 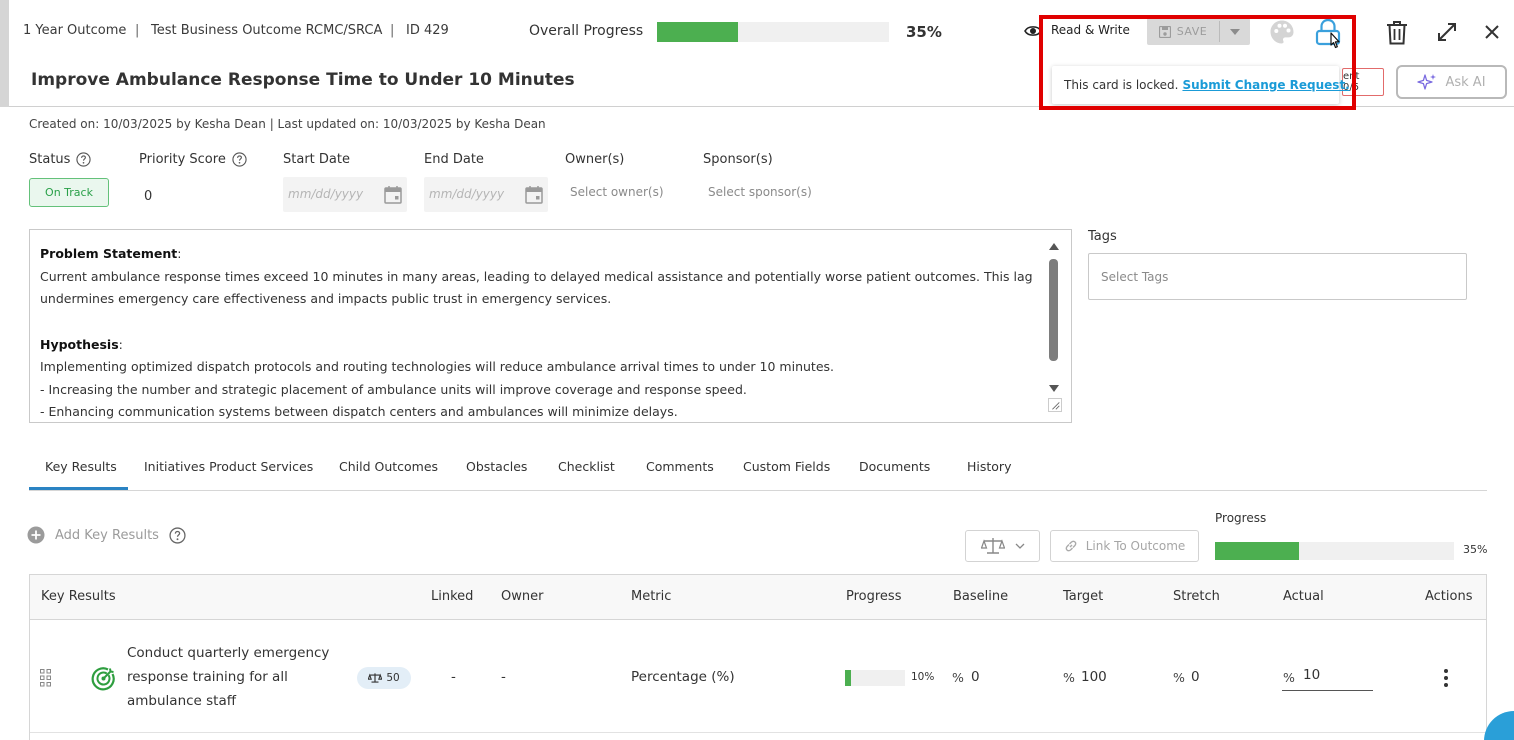 I want to click on ask-ai-label: Ask AI, so click(x=1465, y=82).